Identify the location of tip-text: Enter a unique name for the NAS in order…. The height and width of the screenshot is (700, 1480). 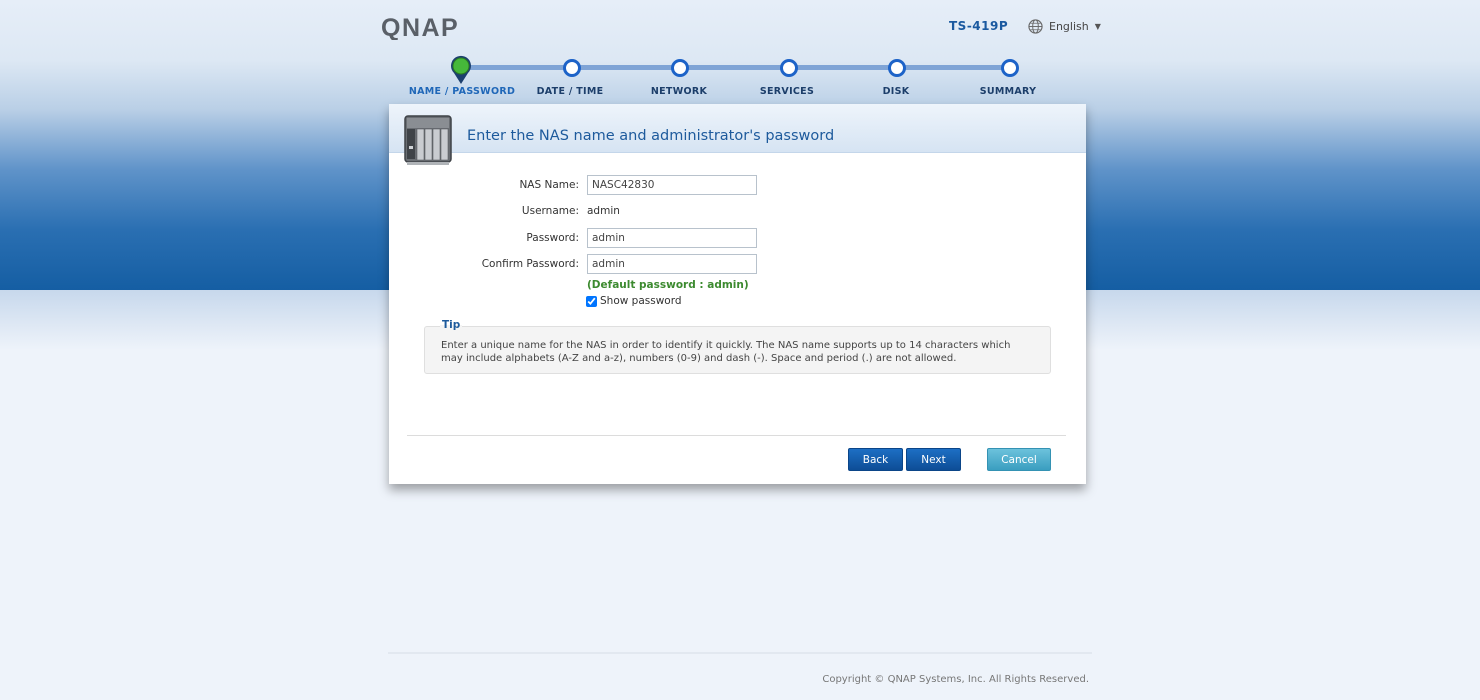
(726, 352).